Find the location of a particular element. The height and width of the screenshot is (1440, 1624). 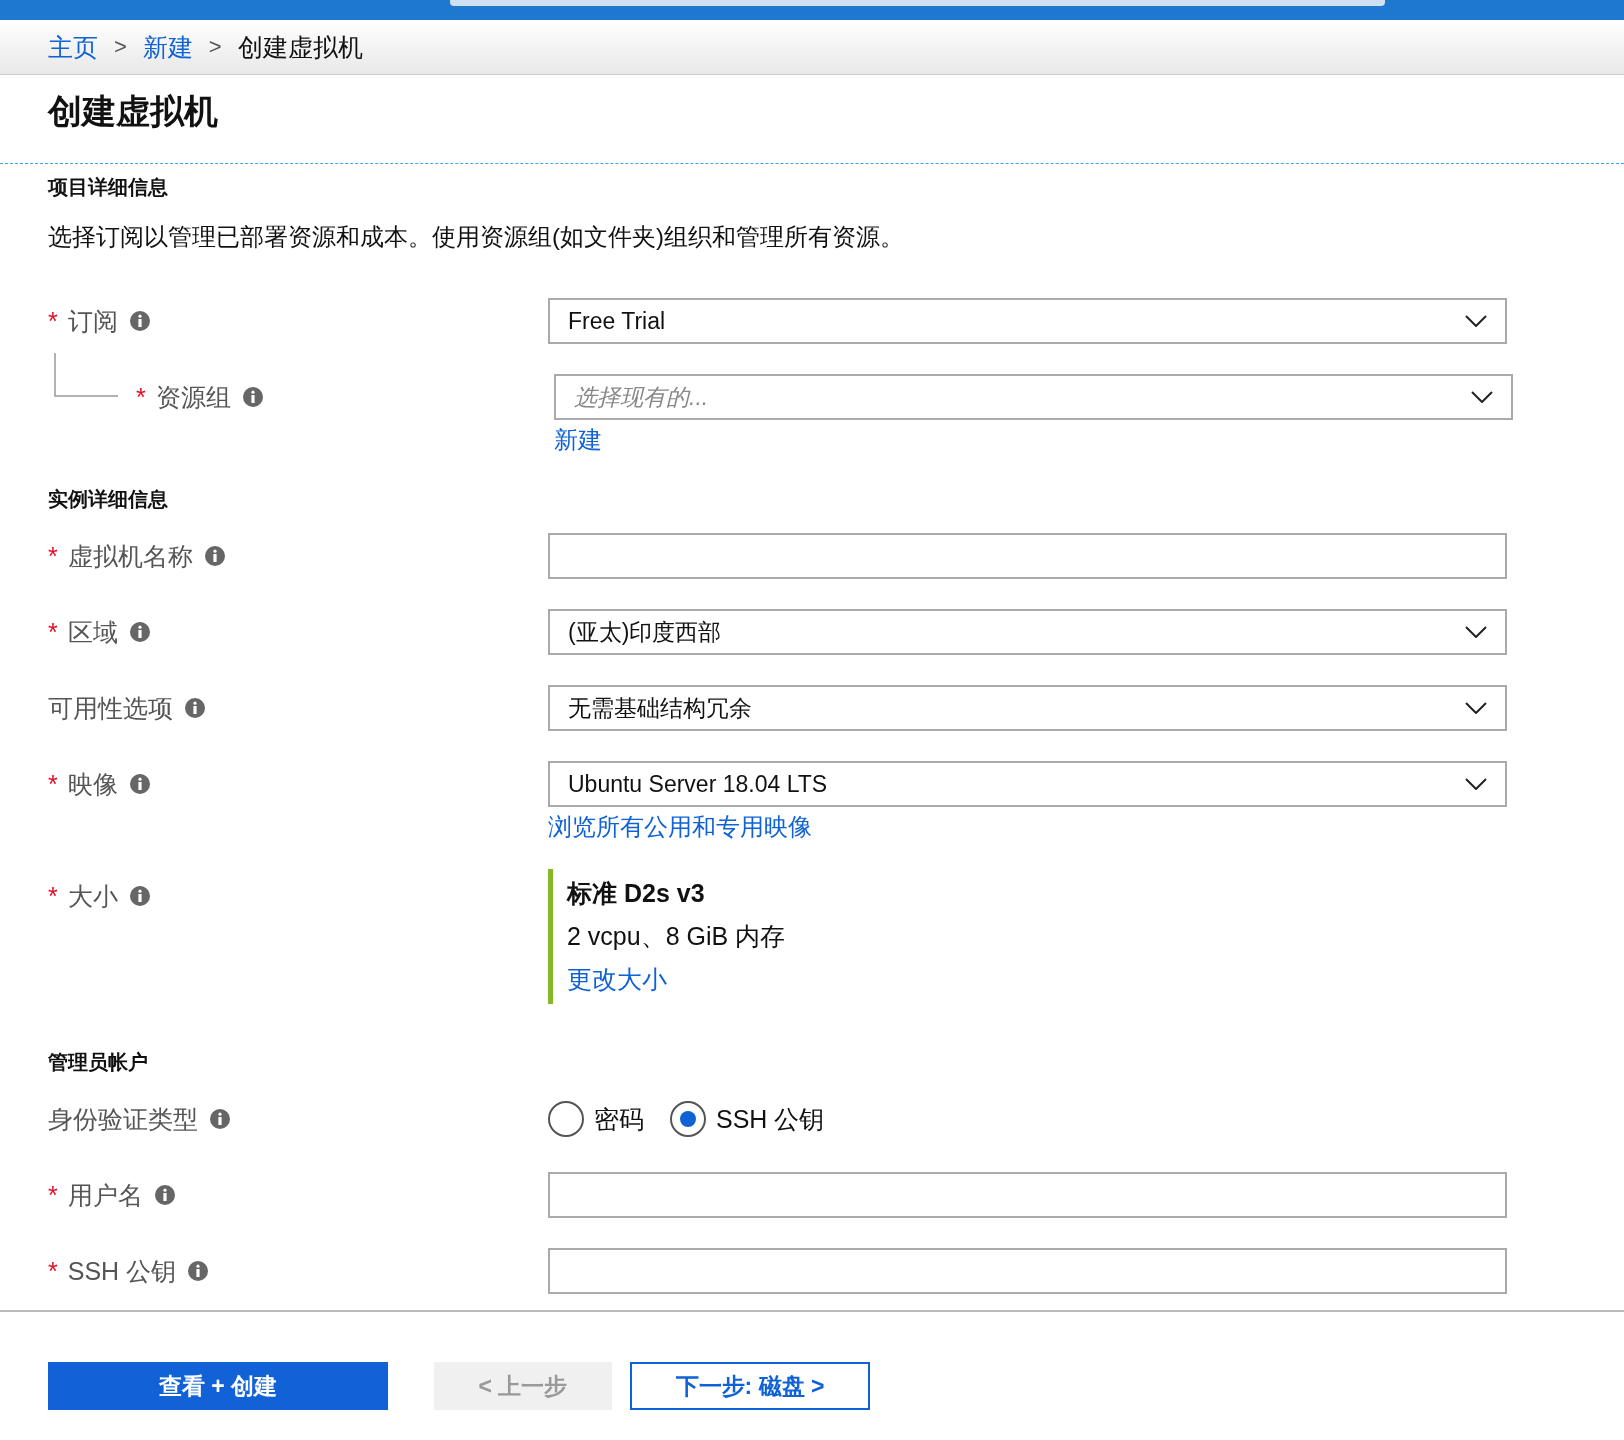

field-label: 虚拟机名称 is located at coordinates (130, 556).